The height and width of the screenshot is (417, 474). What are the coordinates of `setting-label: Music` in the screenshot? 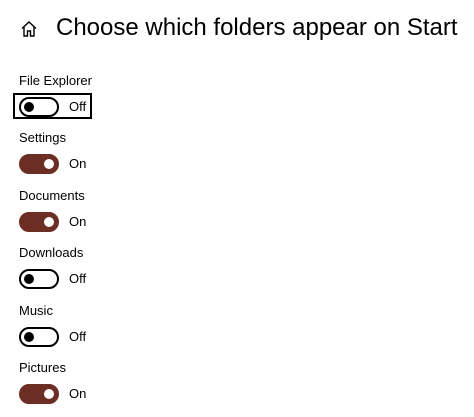 It's located at (36, 310).